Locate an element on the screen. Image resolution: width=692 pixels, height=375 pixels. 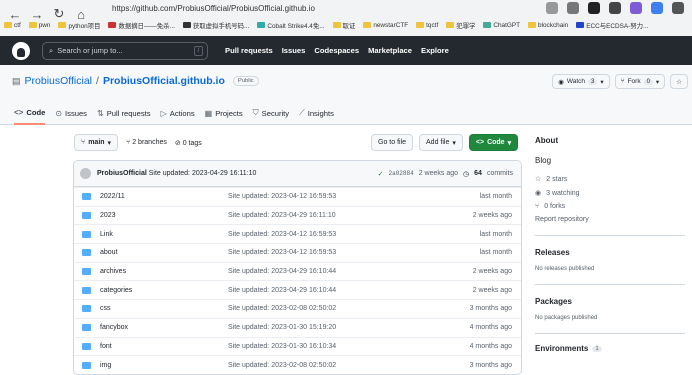
file-date: 3 months ago is located at coordinates (490, 309).